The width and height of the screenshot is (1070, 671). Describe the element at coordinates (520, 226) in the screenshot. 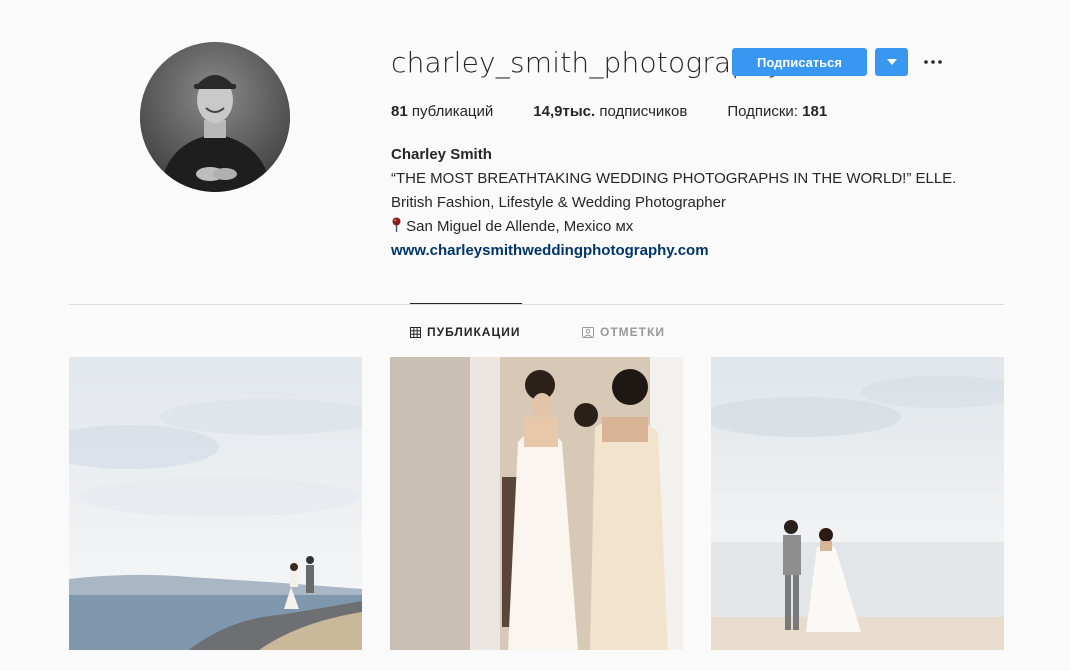

I see `bio-location-text: San Miguel de Allende, Mexico мх` at that location.